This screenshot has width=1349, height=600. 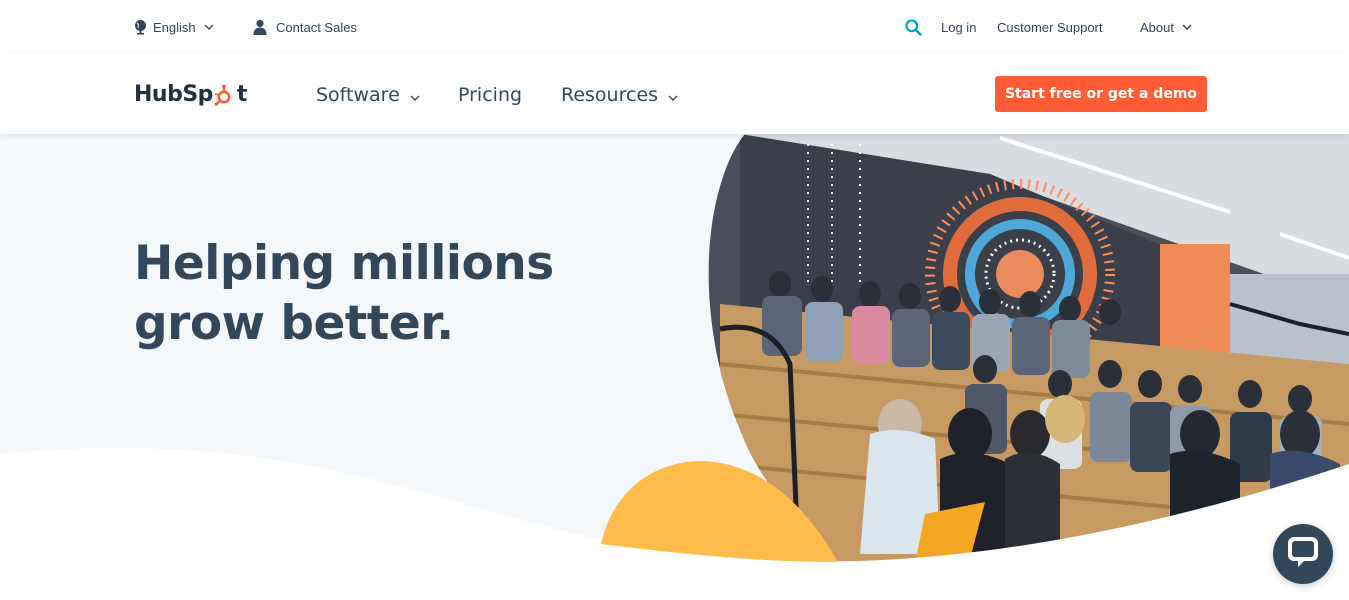 I want to click on nav-pricing: Pricing, so click(x=490, y=95).